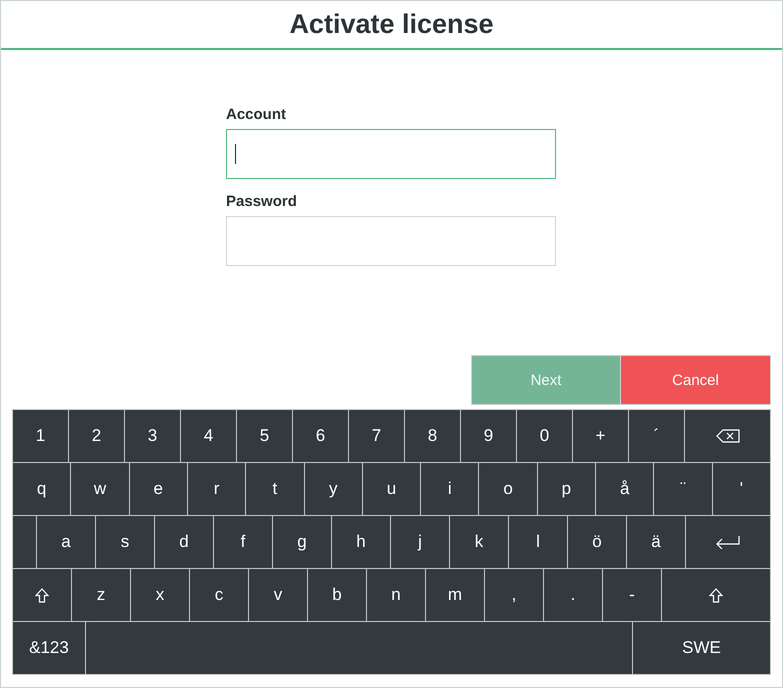  What do you see at coordinates (701, 648) in the screenshot?
I see `key: SWE` at bounding box center [701, 648].